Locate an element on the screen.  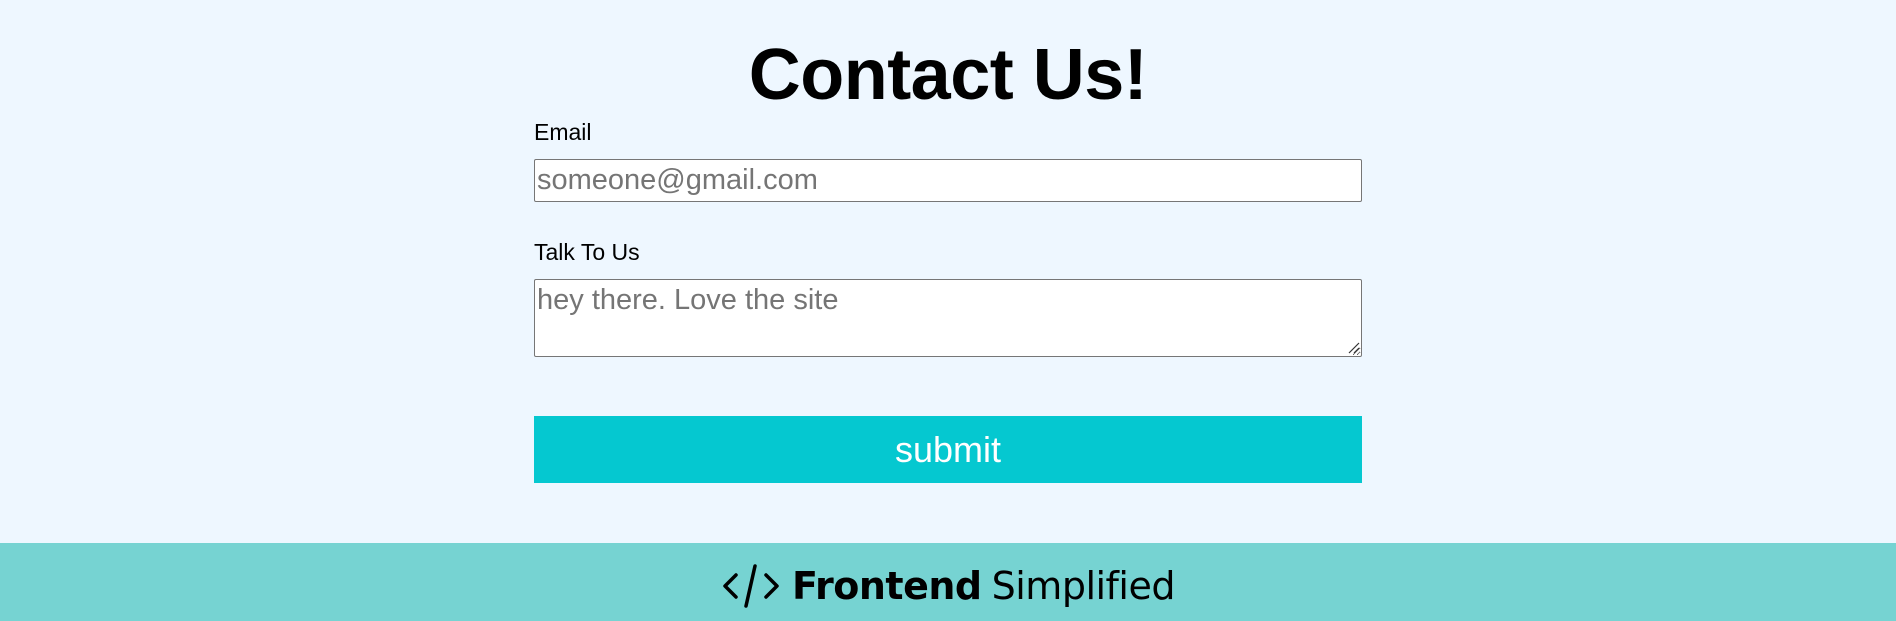
brand-name-light: Simplified is located at coordinates (1083, 586).